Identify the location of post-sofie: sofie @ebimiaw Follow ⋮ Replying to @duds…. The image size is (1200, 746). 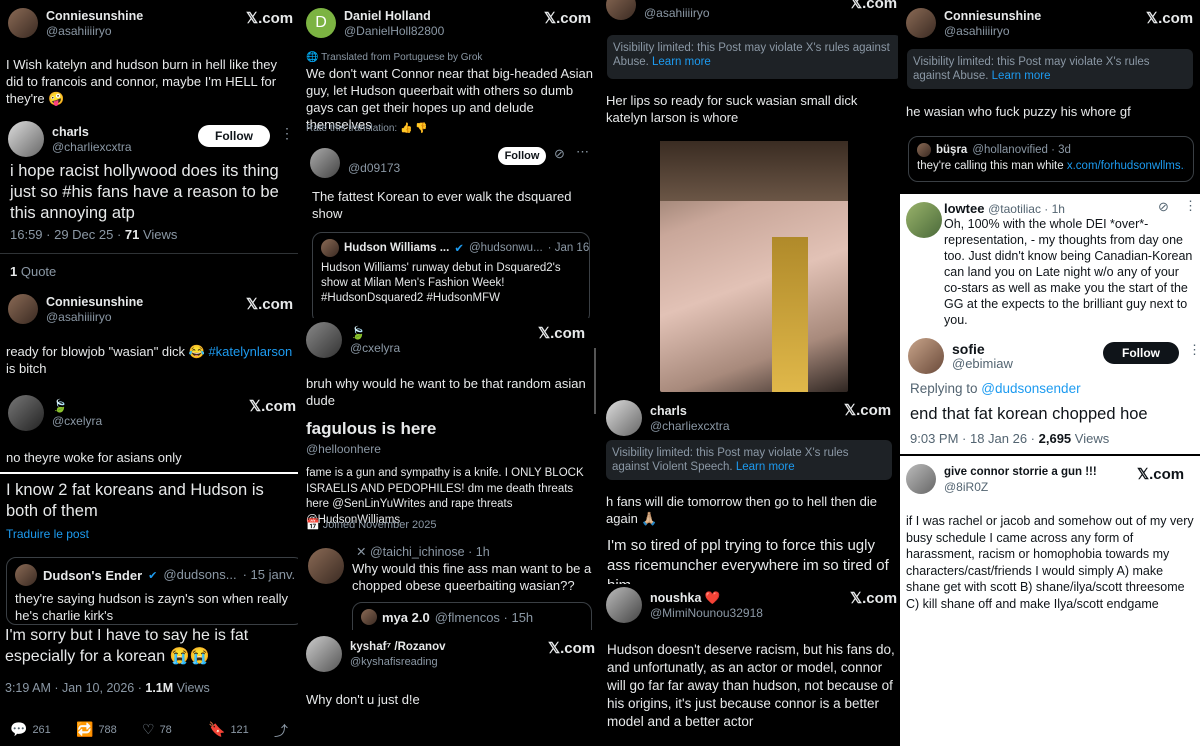
(1050, 392).